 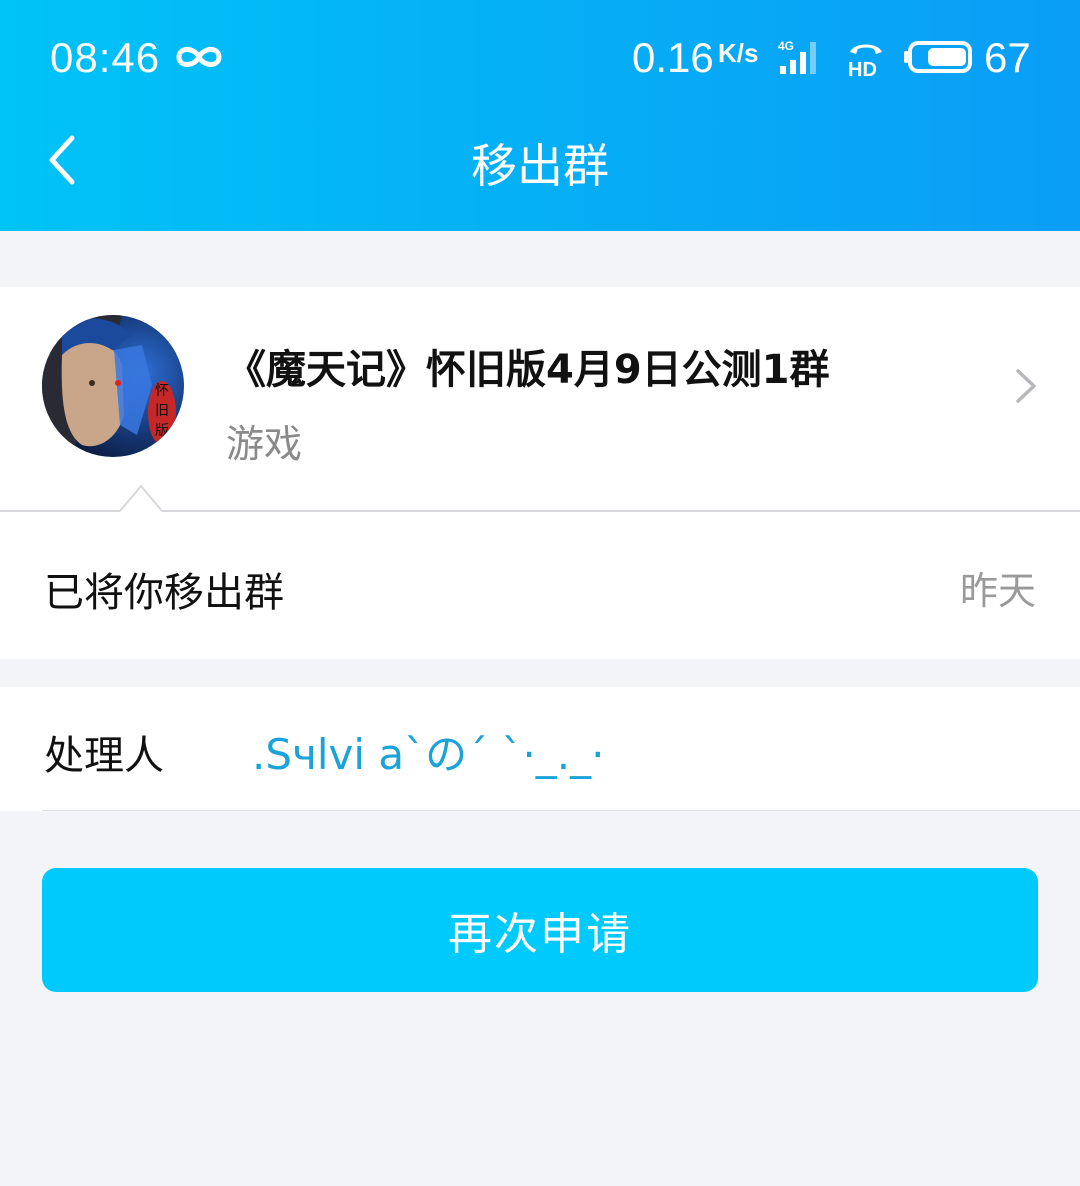 I want to click on battery-icon, so click(x=938, y=57).